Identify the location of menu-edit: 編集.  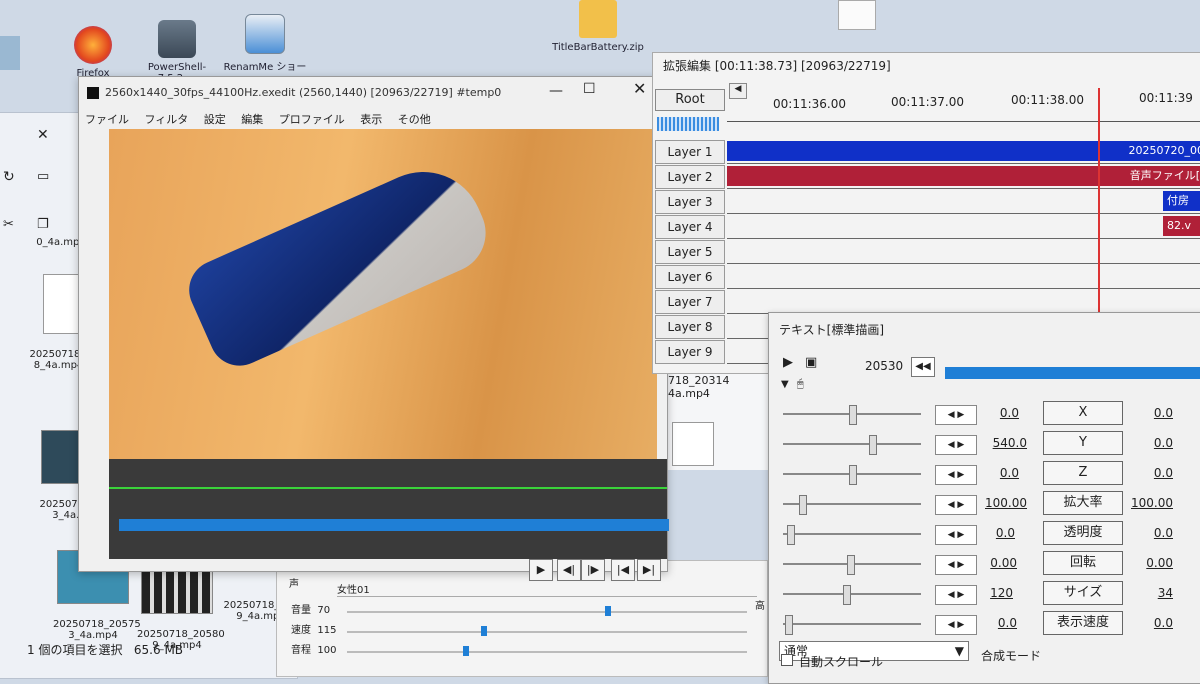
(252, 119).